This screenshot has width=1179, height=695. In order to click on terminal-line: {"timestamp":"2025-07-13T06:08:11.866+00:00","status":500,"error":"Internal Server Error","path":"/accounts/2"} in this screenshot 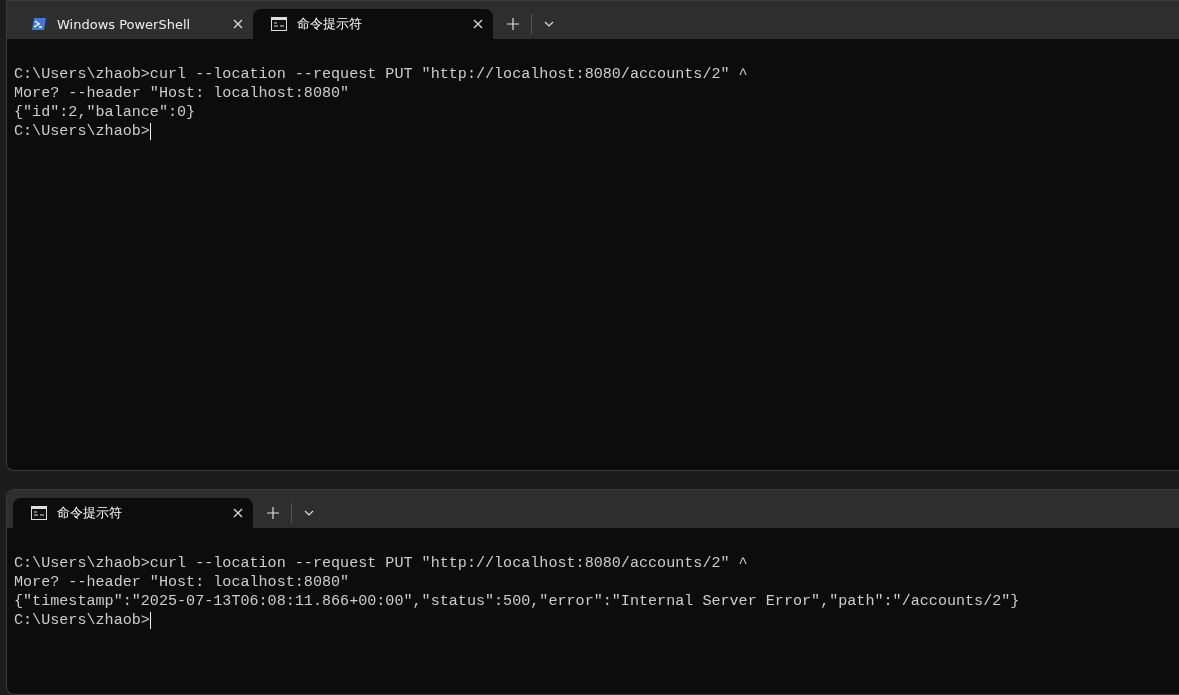, I will do `click(517, 602)`.